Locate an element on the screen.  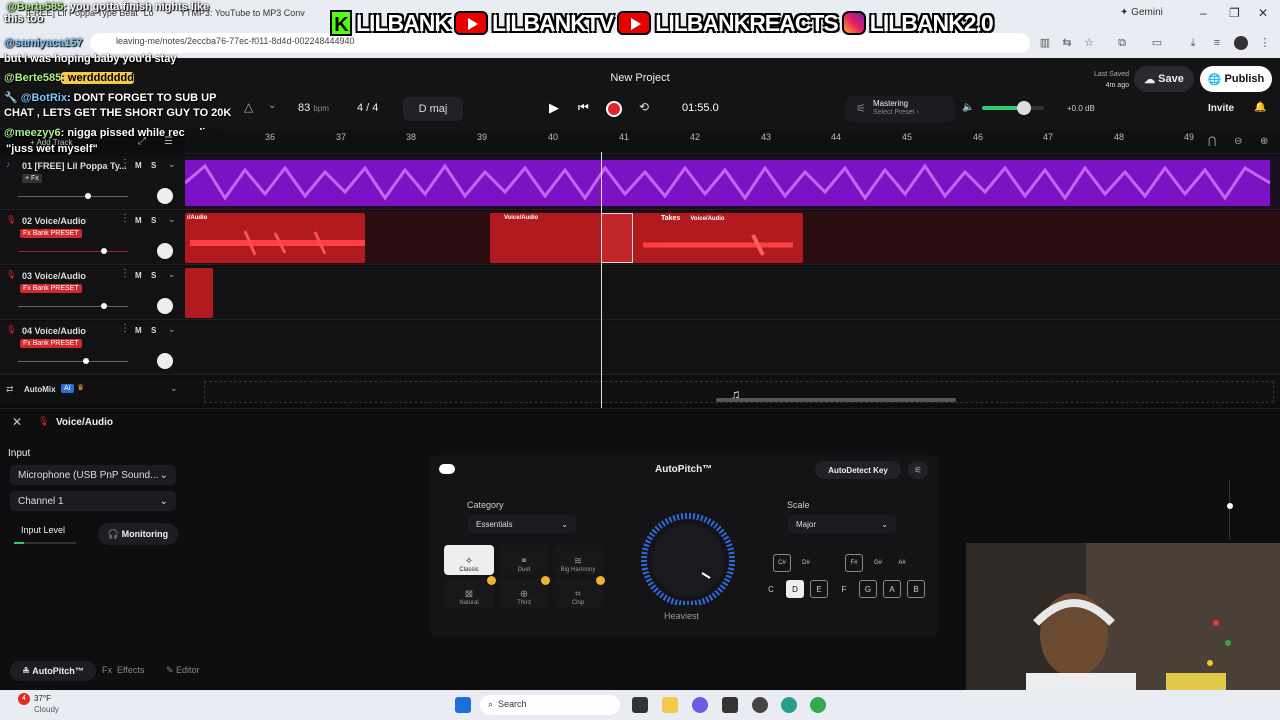
horizontal-scrollbar is located at coordinates (836, 400).